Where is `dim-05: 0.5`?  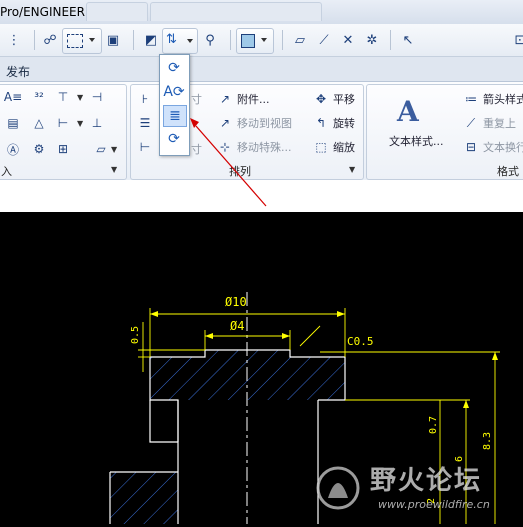 dim-05: 0.5 is located at coordinates (135, 335).